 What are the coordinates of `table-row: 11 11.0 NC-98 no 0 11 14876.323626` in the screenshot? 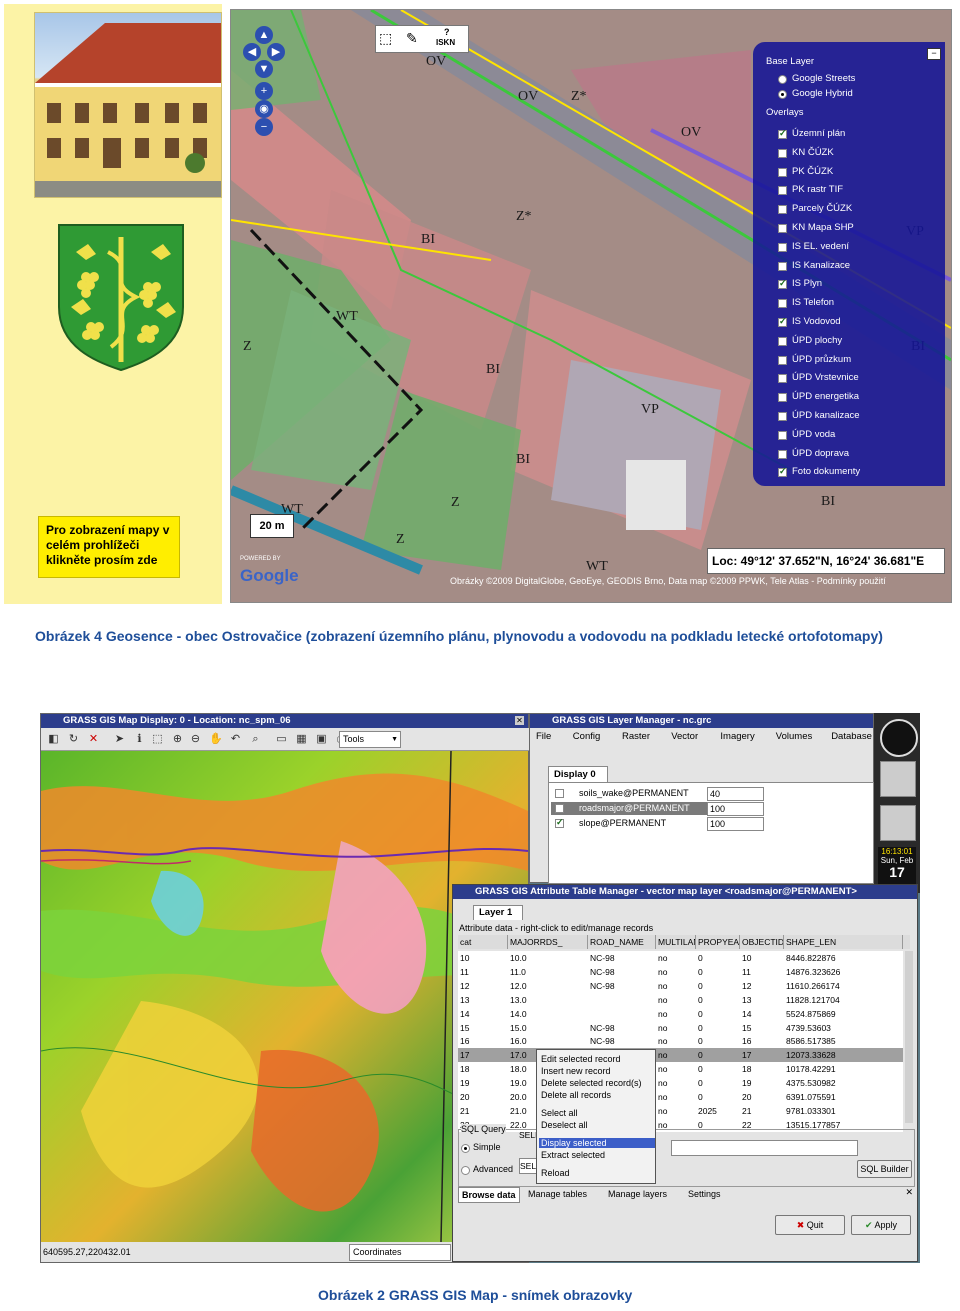 It's located at (680, 971).